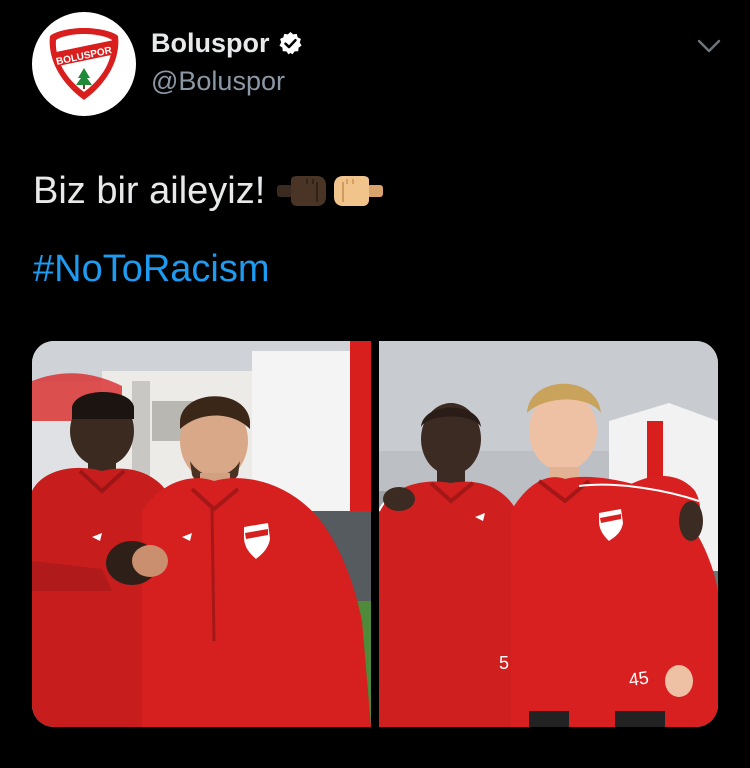 The width and height of the screenshot is (750, 768). I want to click on chevron-down-icon, so click(709, 46).